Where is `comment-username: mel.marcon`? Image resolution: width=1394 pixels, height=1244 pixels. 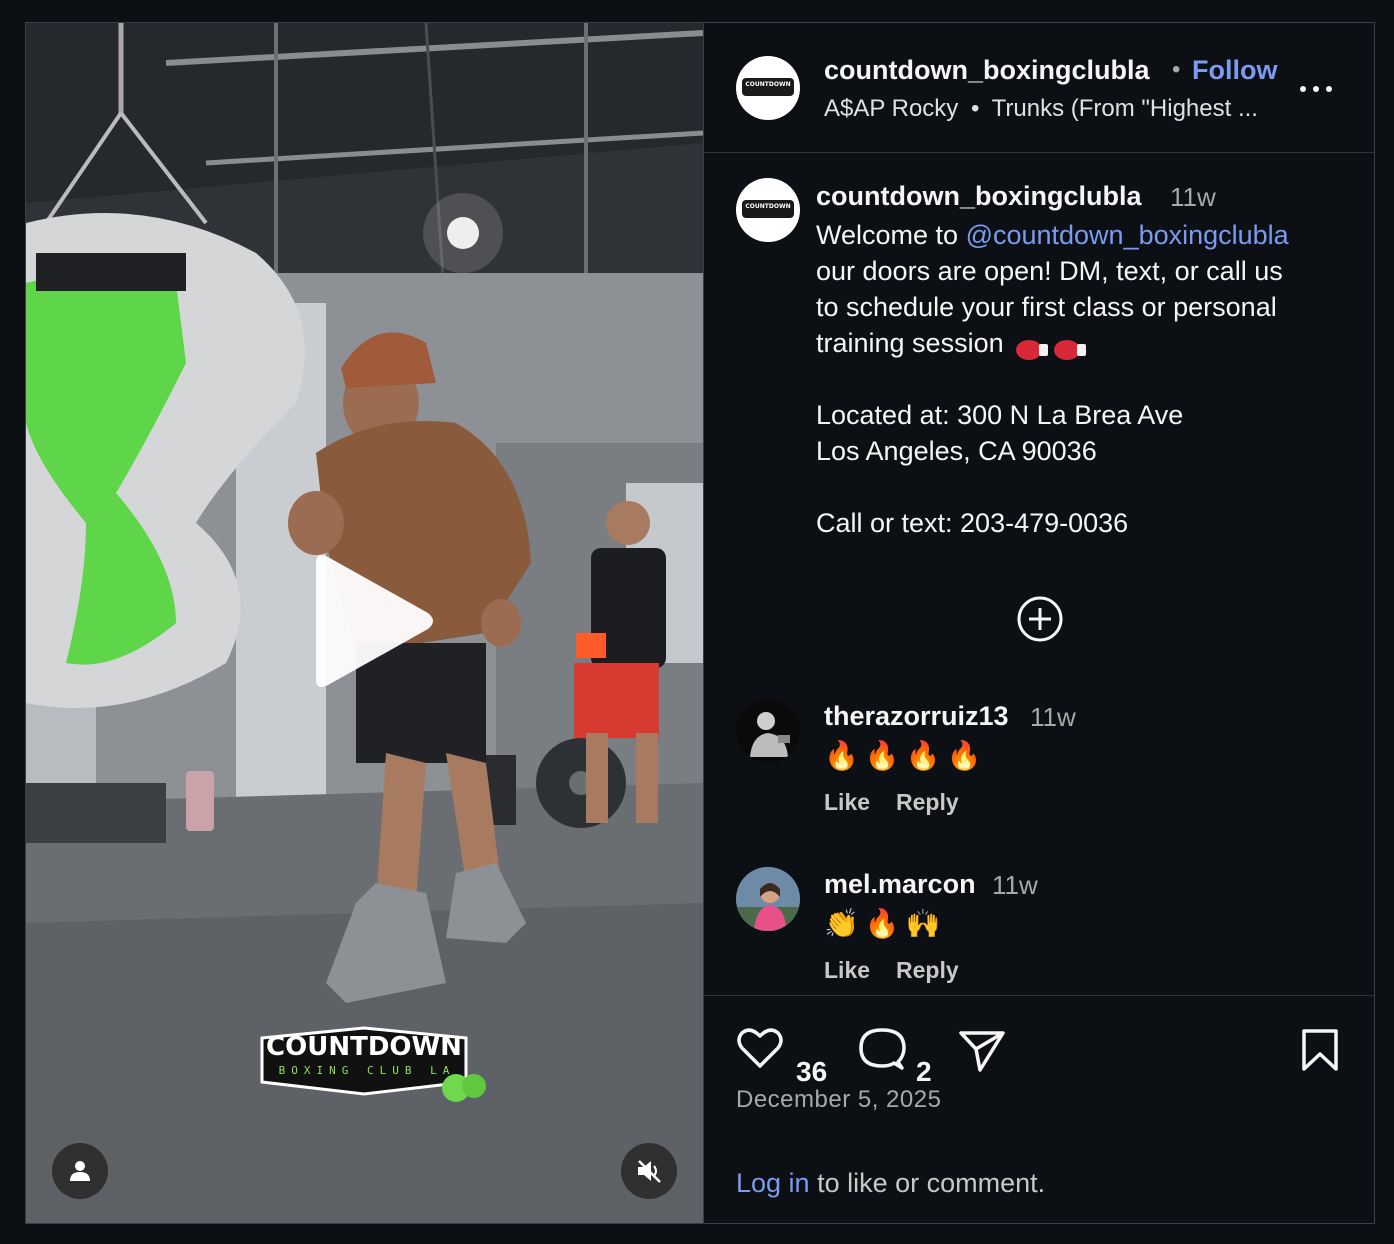 comment-username: mel.marcon is located at coordinates (900, 884).